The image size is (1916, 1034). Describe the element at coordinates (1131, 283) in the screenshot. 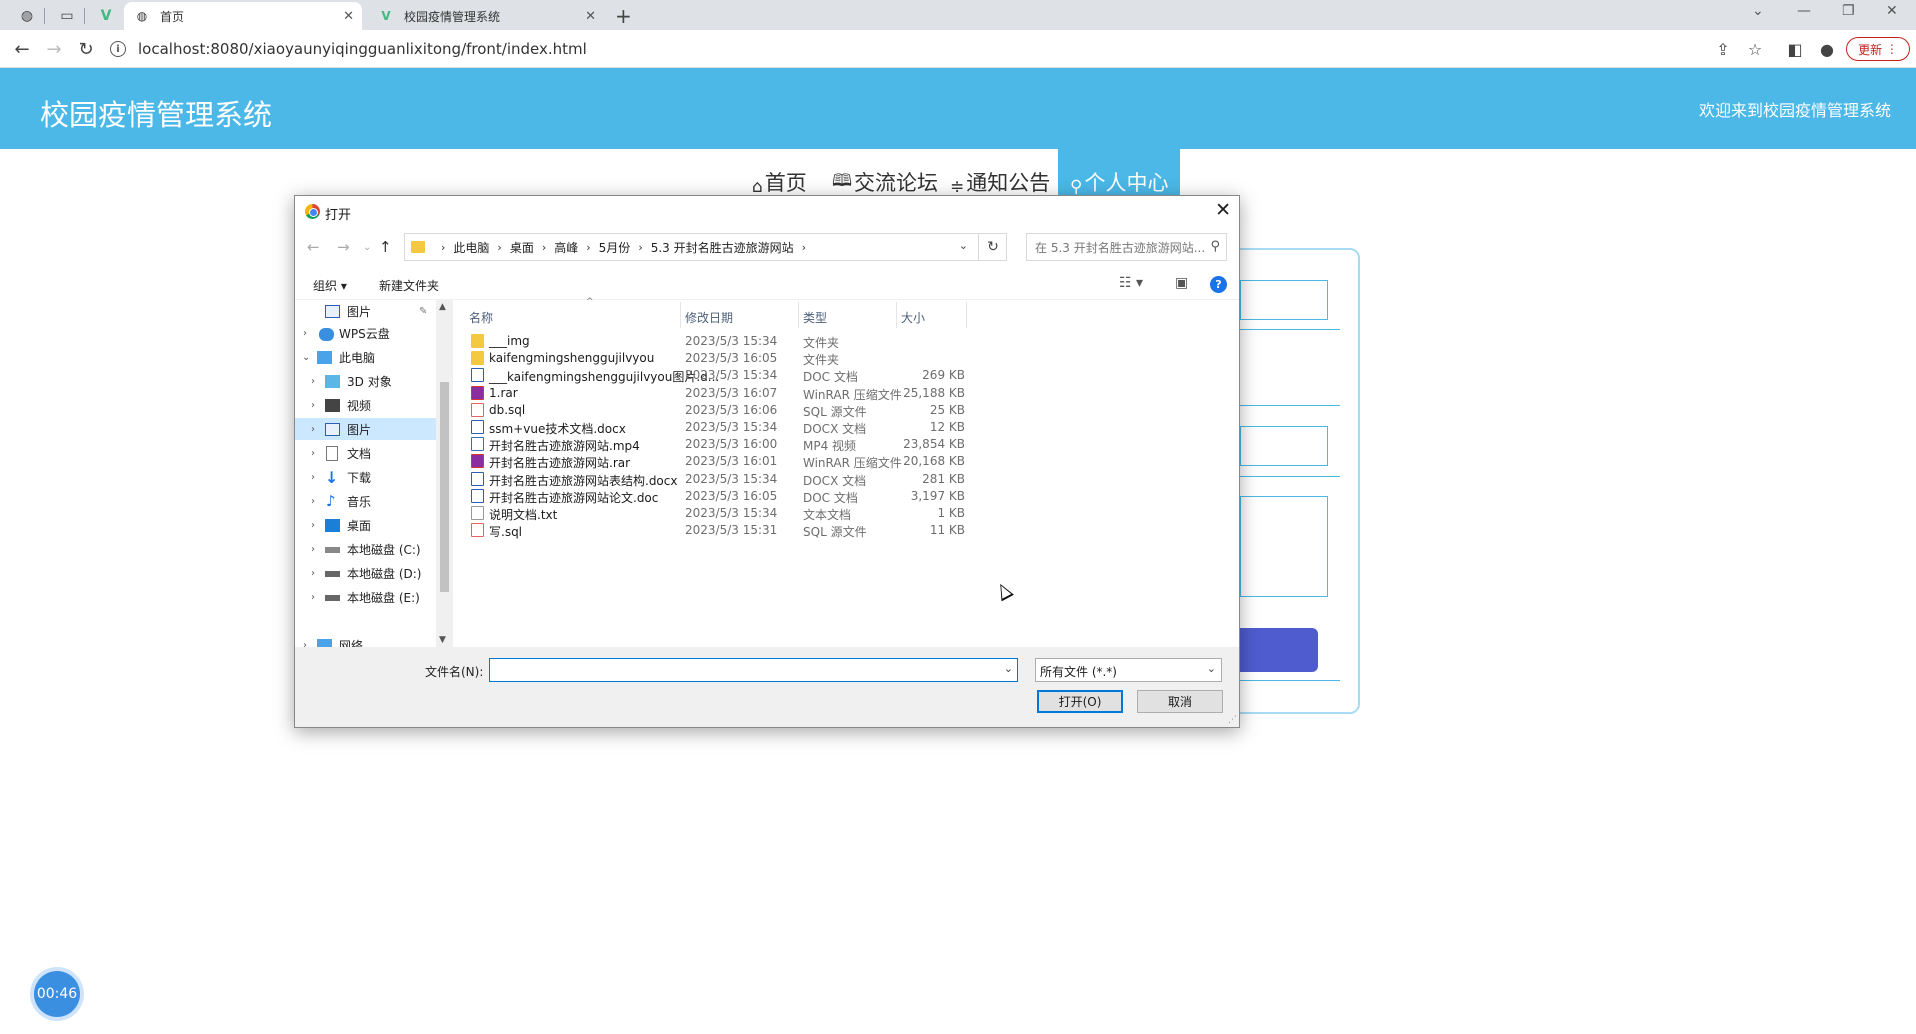

I see `view-options-icon: ☷ ▾` at that location.